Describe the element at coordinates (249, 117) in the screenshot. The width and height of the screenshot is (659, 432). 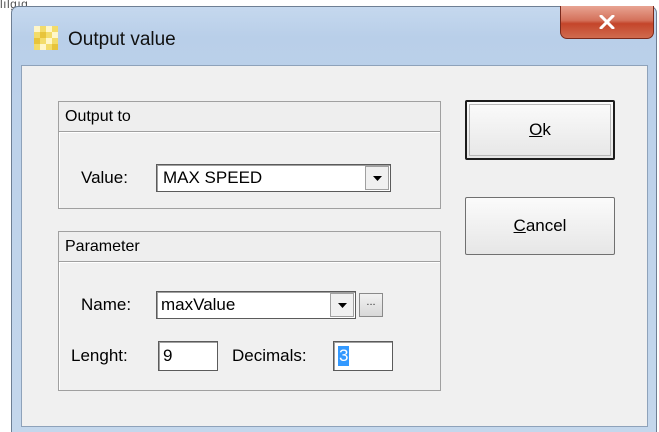
I see `output-to-header: Output to` at that location.